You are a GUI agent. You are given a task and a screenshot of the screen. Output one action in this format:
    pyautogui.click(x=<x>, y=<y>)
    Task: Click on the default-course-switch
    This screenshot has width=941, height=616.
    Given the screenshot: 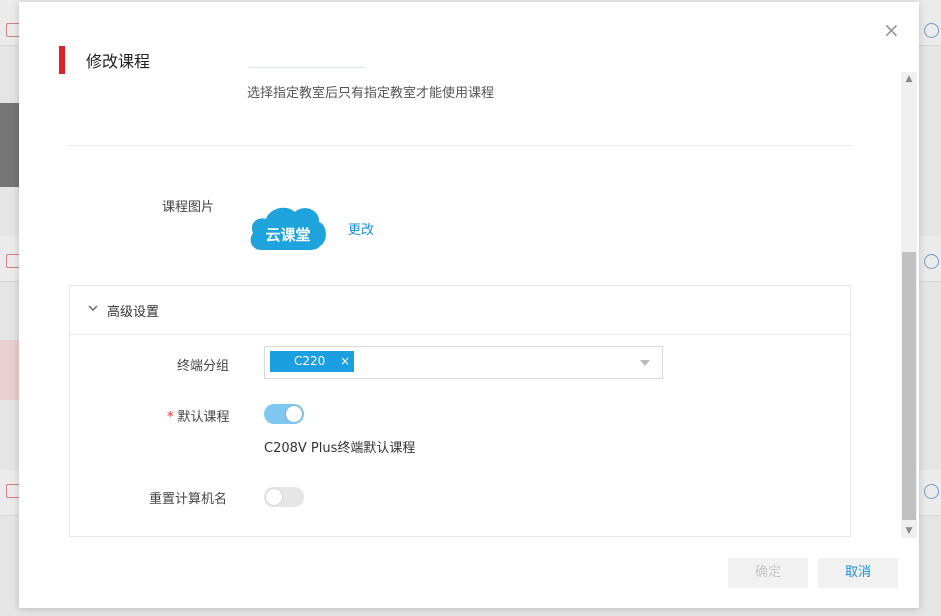 What is the action you would take?
    pyautogui.click(x=284, y=414)
    